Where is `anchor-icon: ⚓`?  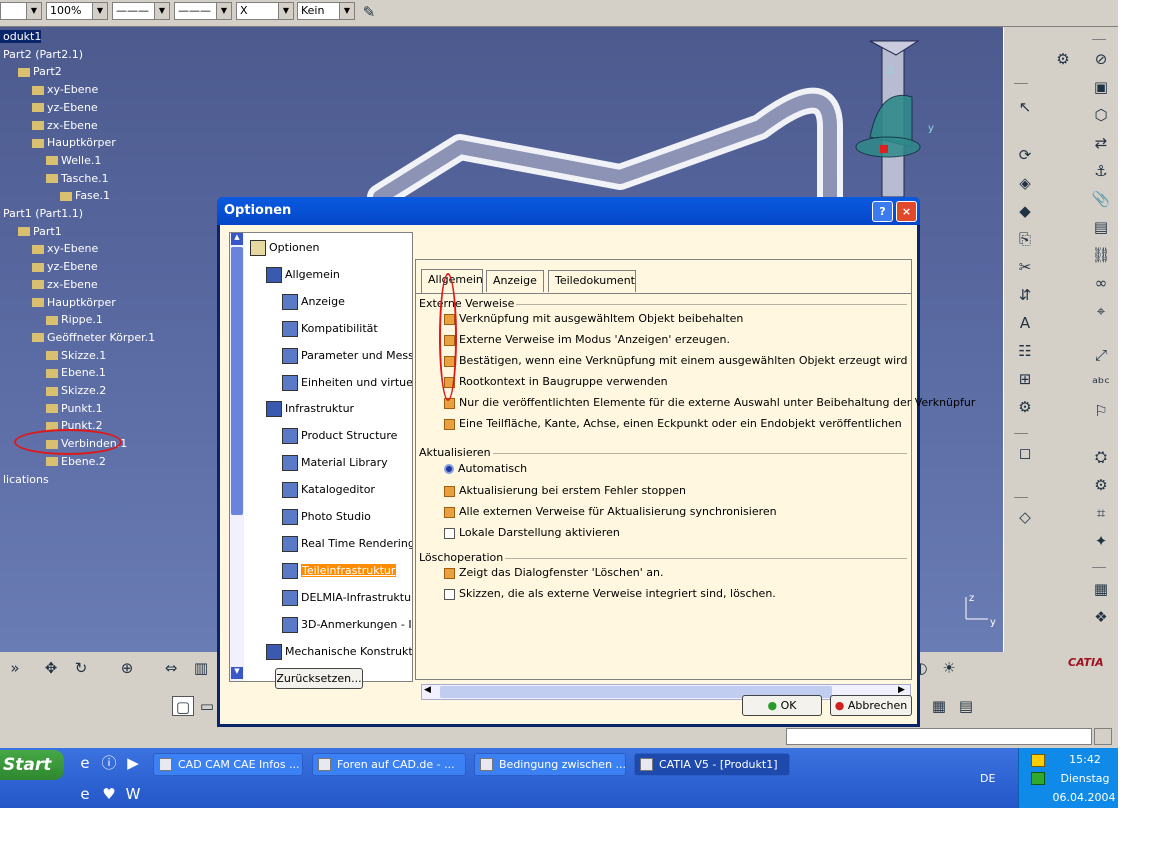
anchor-icon: ⚓ is located at coordinates (1101, 171).